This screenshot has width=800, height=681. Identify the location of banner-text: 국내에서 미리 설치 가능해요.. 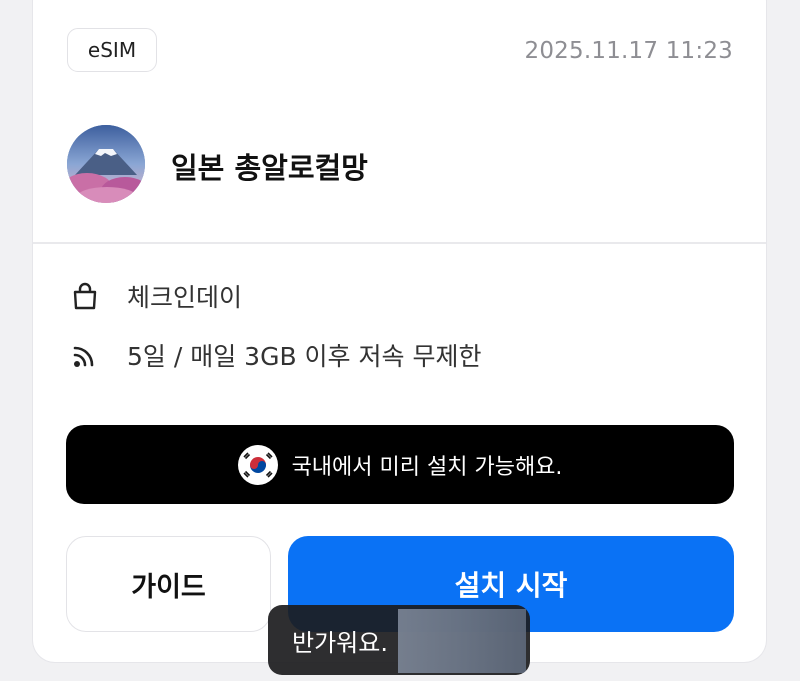
(427, 467).